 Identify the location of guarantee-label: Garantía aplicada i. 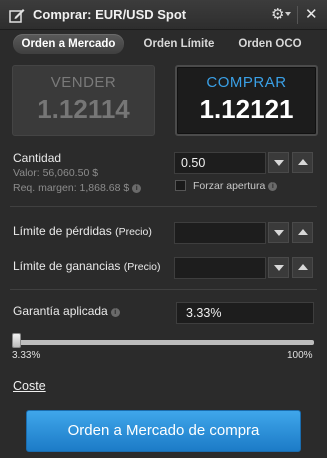
(66, 311).